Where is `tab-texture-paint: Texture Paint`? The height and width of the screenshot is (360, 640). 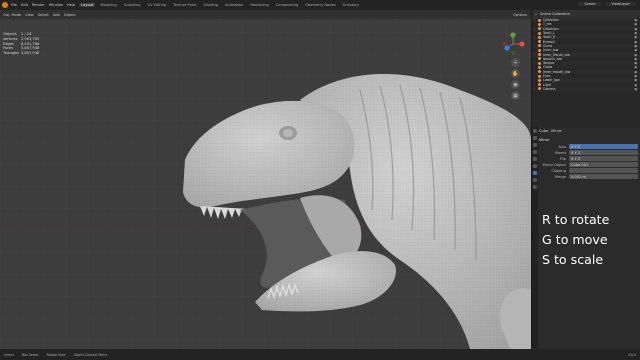
tab-texture-paint: Texture Paint is located at coordinates (184, 5).